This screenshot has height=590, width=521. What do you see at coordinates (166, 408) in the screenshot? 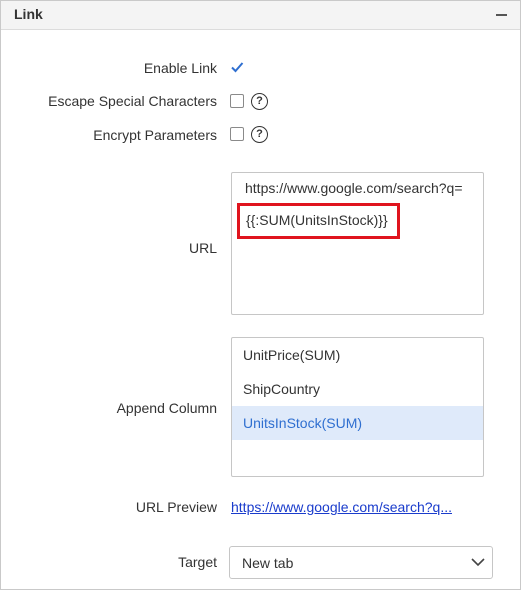
I see `append-column-label: Append Column` at bounding box center [166, 408].